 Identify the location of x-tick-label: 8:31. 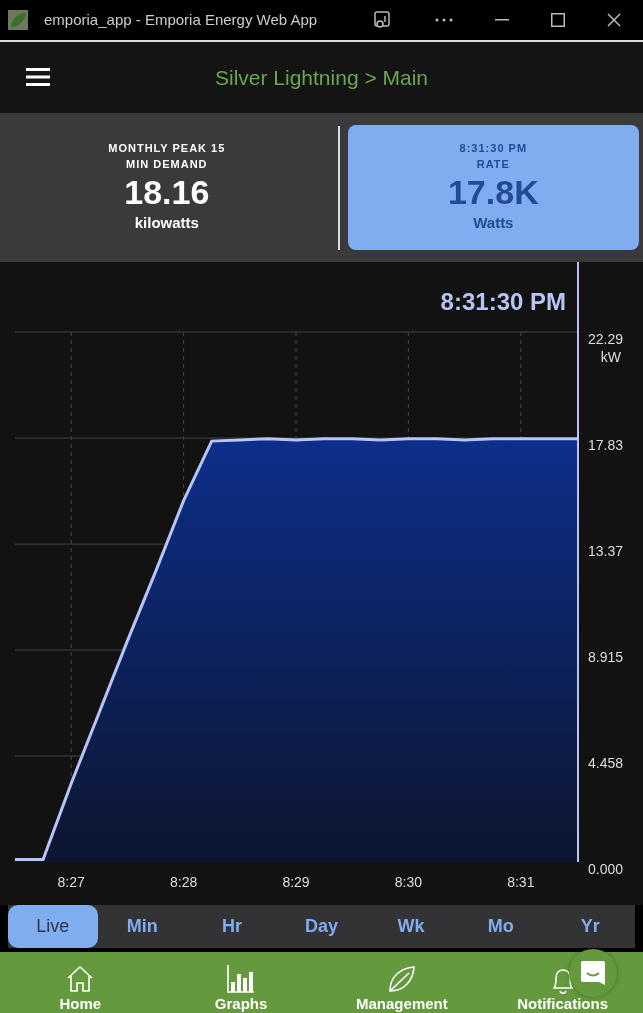
(521, 882).